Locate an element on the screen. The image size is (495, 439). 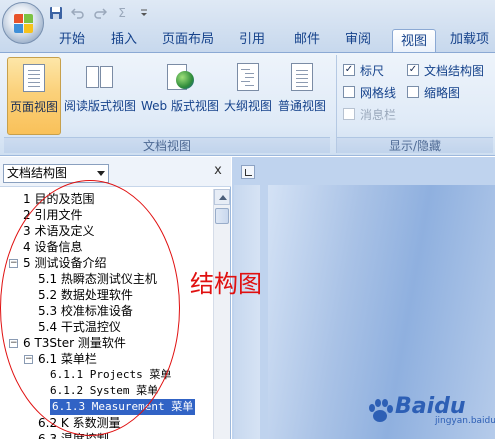
save-icon is located at coordinates (56, 13).